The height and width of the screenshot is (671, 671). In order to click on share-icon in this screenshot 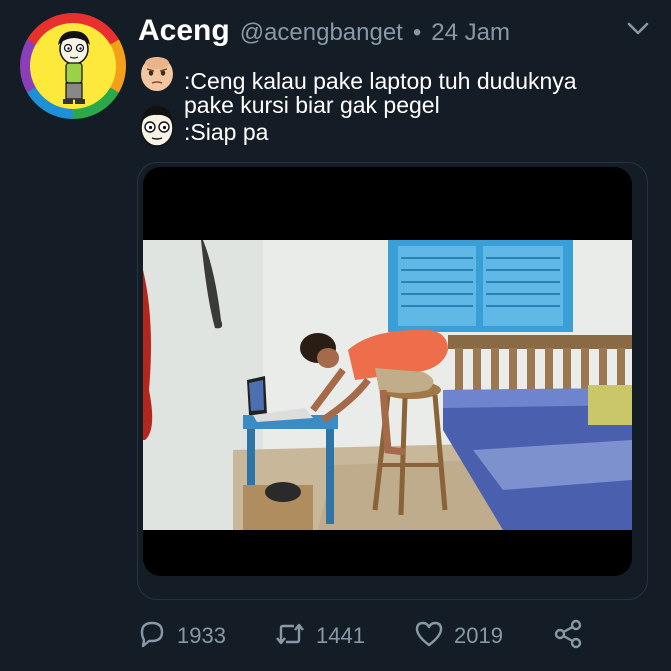, I will do `click(568, 636)`.